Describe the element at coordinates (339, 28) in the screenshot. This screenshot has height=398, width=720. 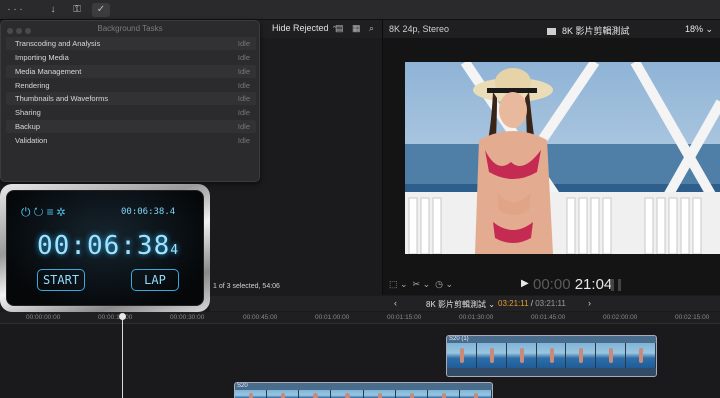
I see `clip-appearance-icon: ▤` at that location.